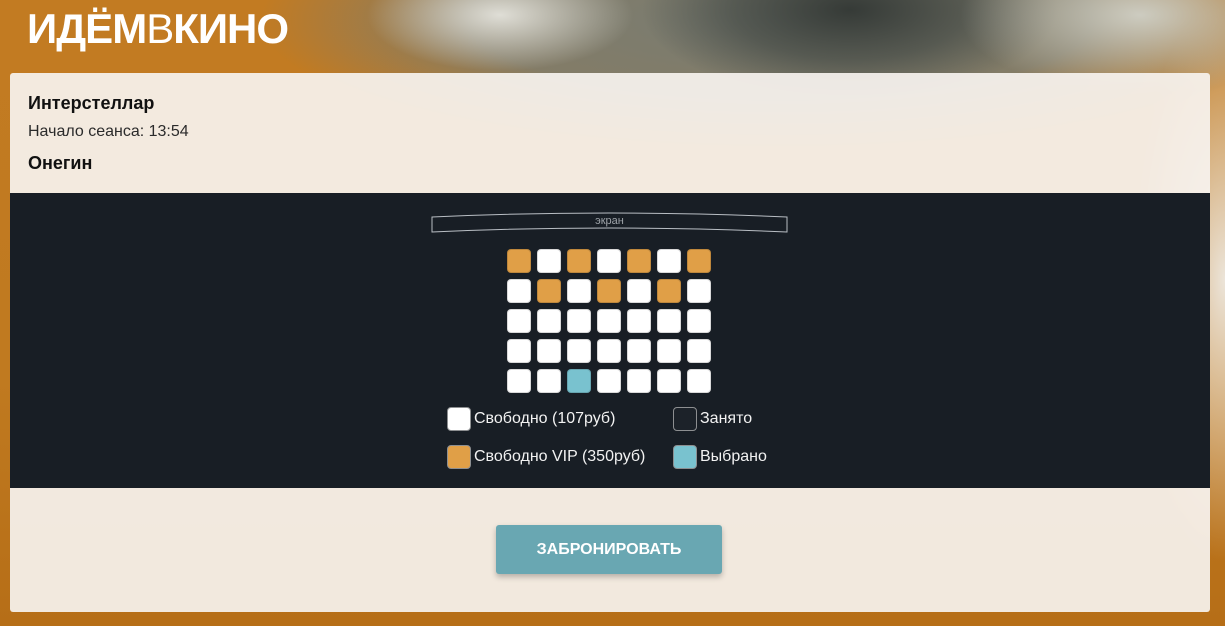  What do you see at coordinates (685, 457) in the screenshot?
I see `legend-selected-swatch` at bounding box center [685, 457].